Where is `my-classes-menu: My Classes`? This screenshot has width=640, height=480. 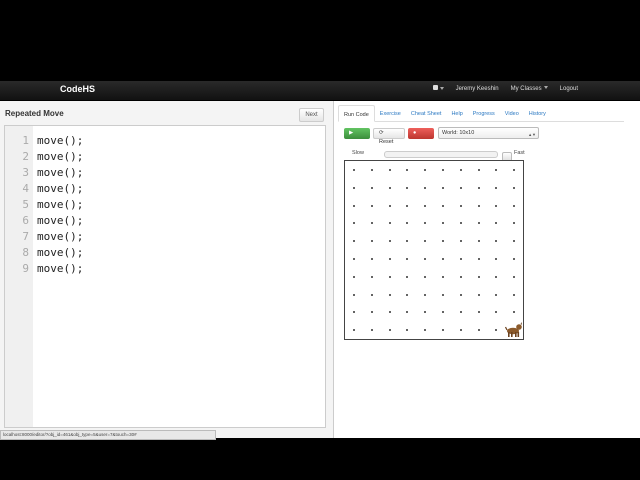
my-classes-menu: My Classes is located at coordinates (529, 89).